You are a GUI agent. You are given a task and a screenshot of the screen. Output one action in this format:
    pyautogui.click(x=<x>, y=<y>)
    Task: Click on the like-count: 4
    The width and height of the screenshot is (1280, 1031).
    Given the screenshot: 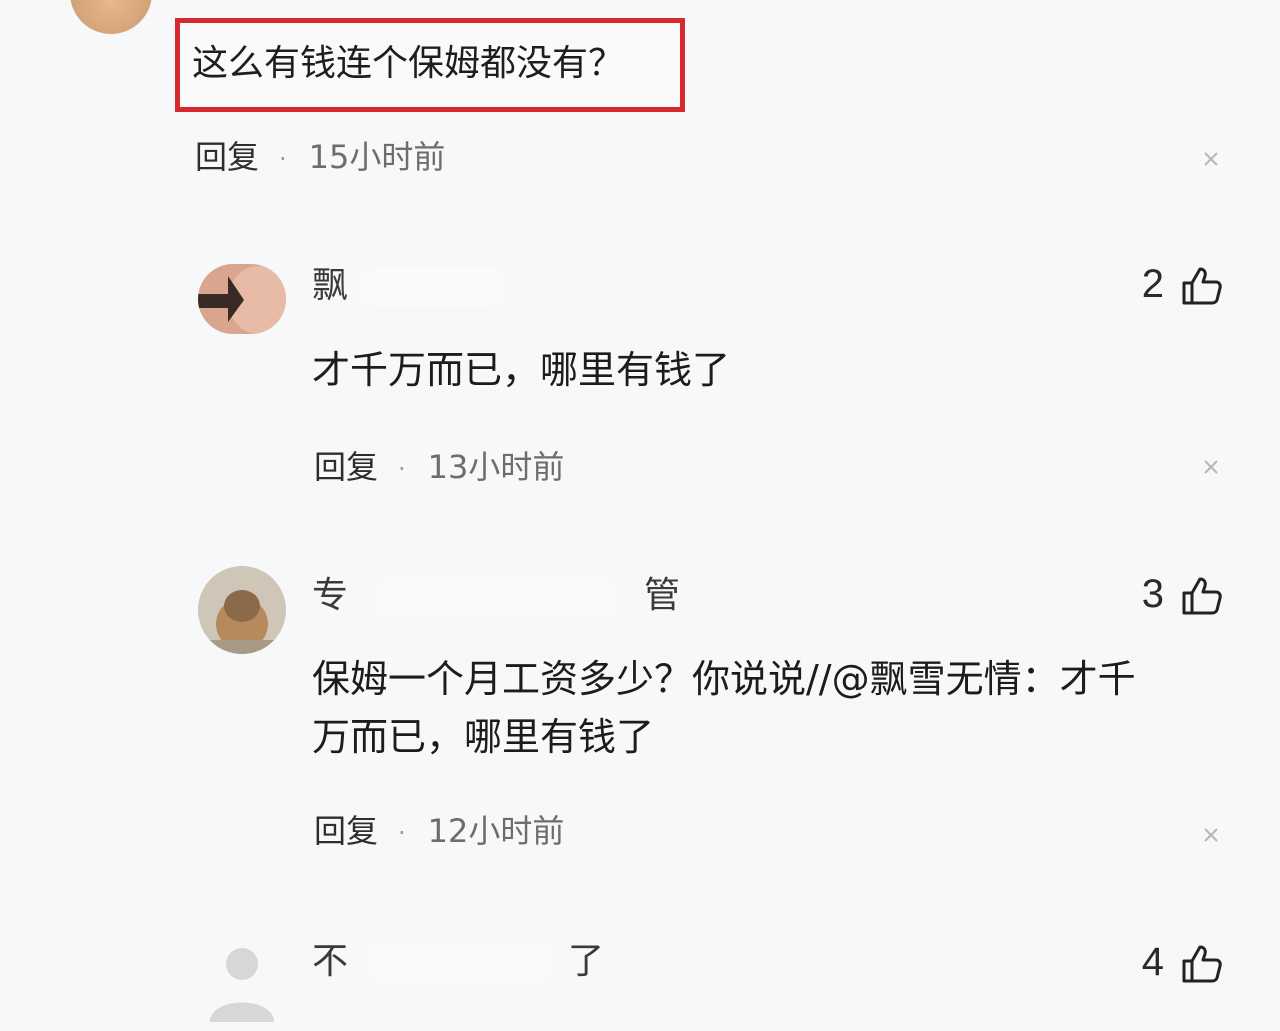 What is the action you would take?
    pyautogui.click(x=1152, y=962)
    